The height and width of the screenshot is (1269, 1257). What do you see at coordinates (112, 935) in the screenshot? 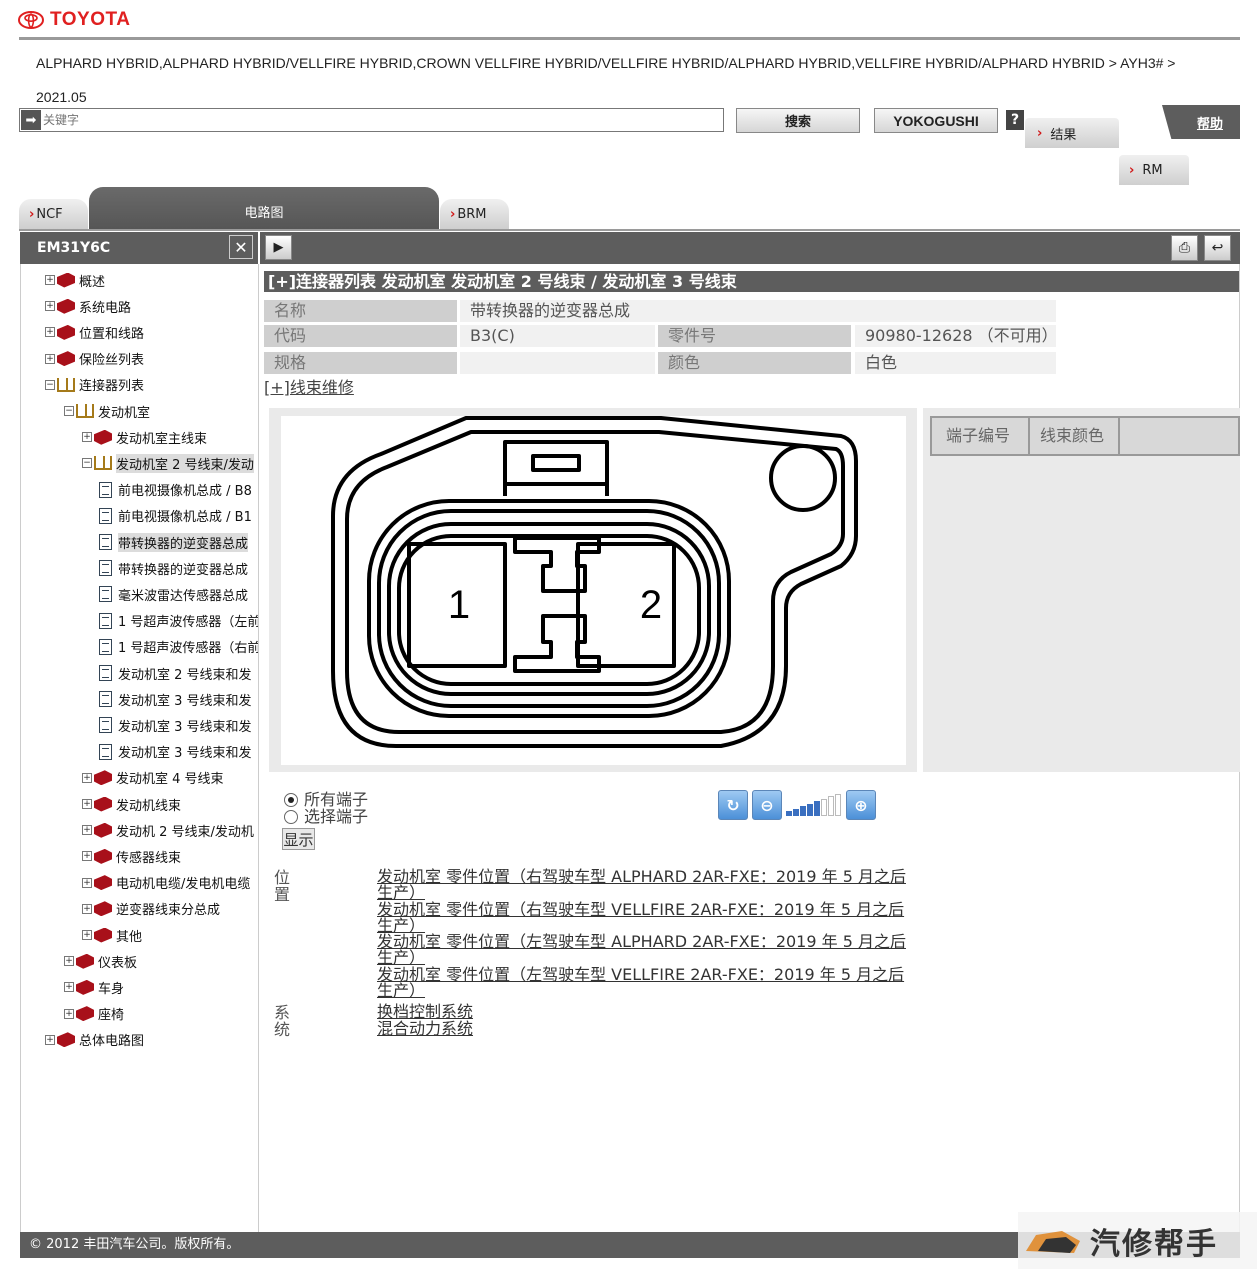
I see `tree-item: + 其他` at bounding box center [112, 935].